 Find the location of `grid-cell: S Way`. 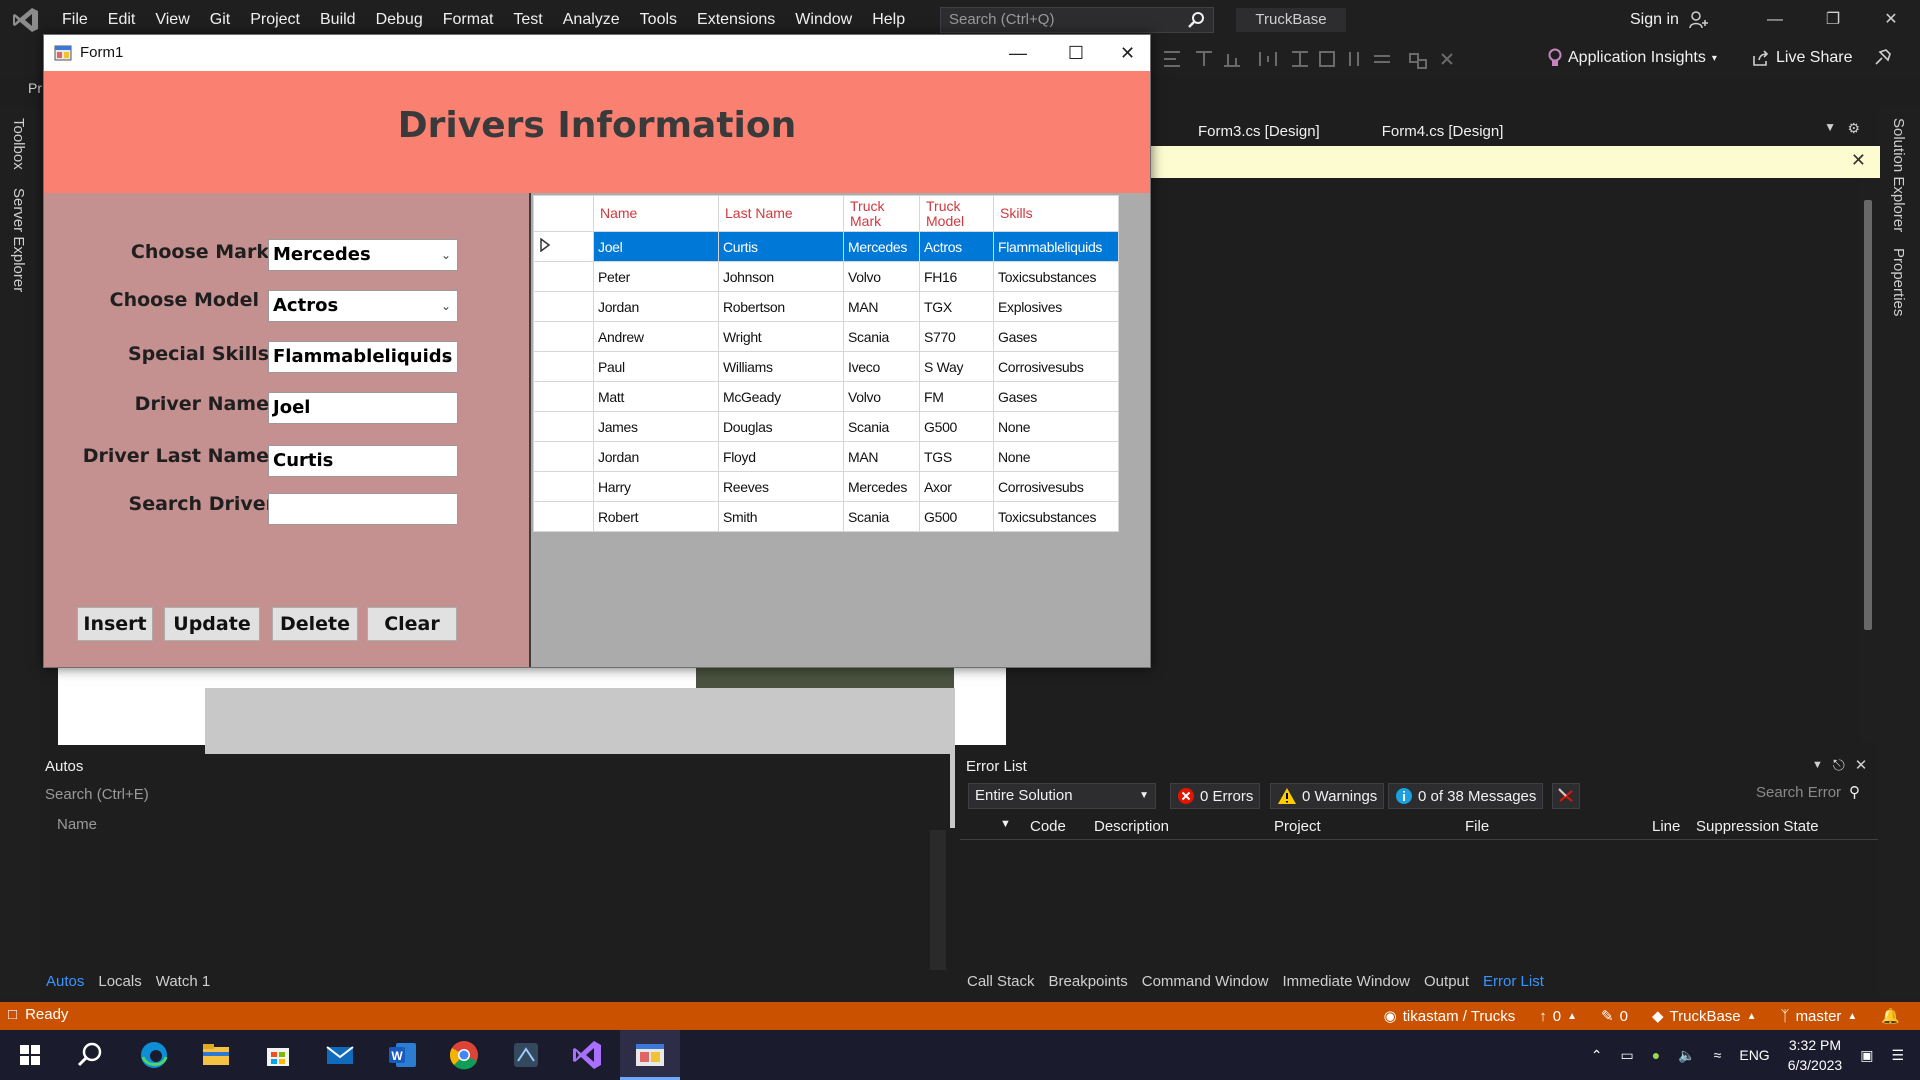

grid-cell: S Way is located at coordinates (956, 366).